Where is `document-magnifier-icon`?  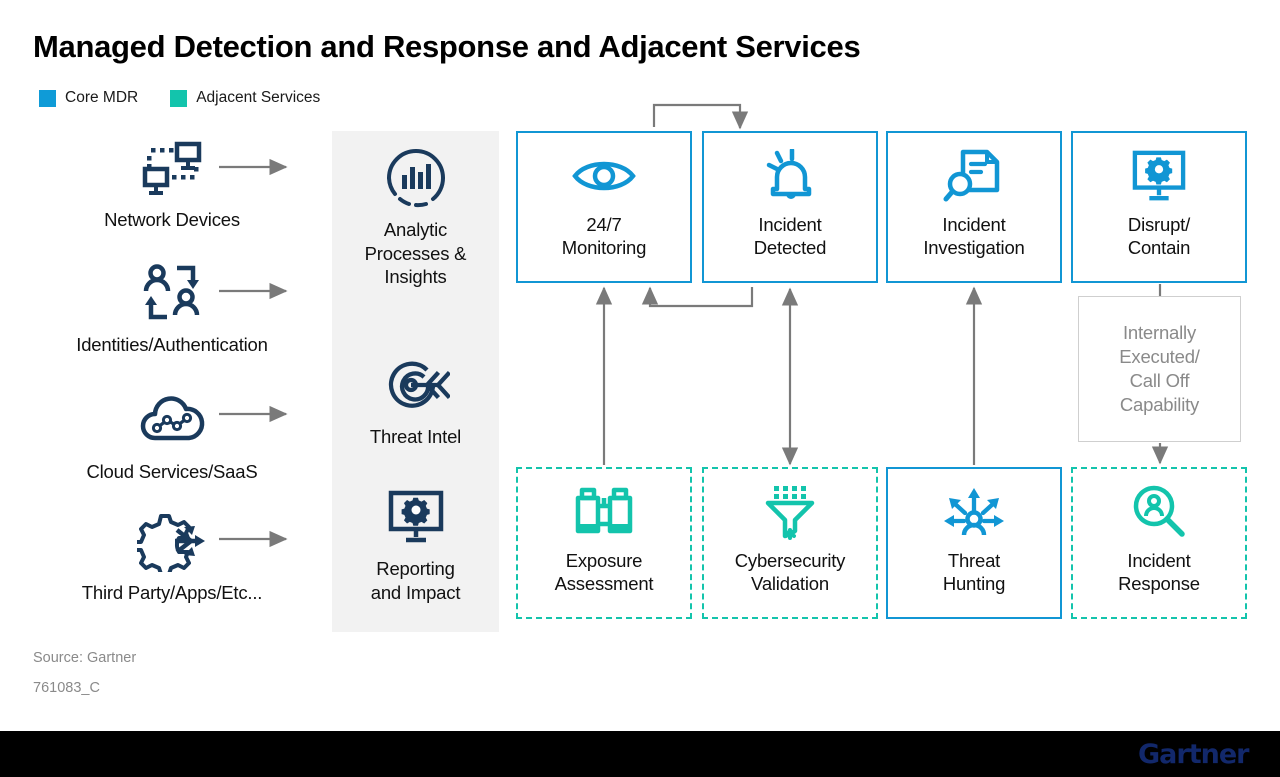
document-magnifier-icon is located at coordinates (974, 176).